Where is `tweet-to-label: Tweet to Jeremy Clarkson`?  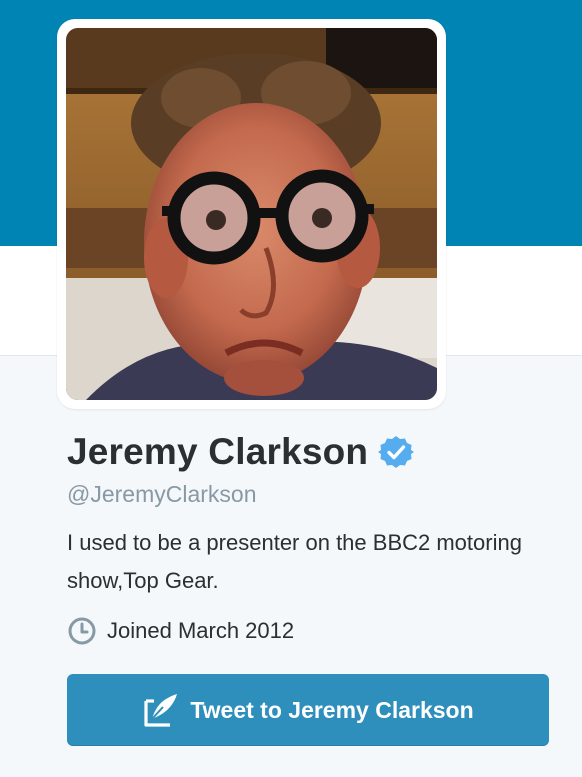
tweet-to-label: Tweet to Jeremy Clarkson is located at coordinates (332, 709).